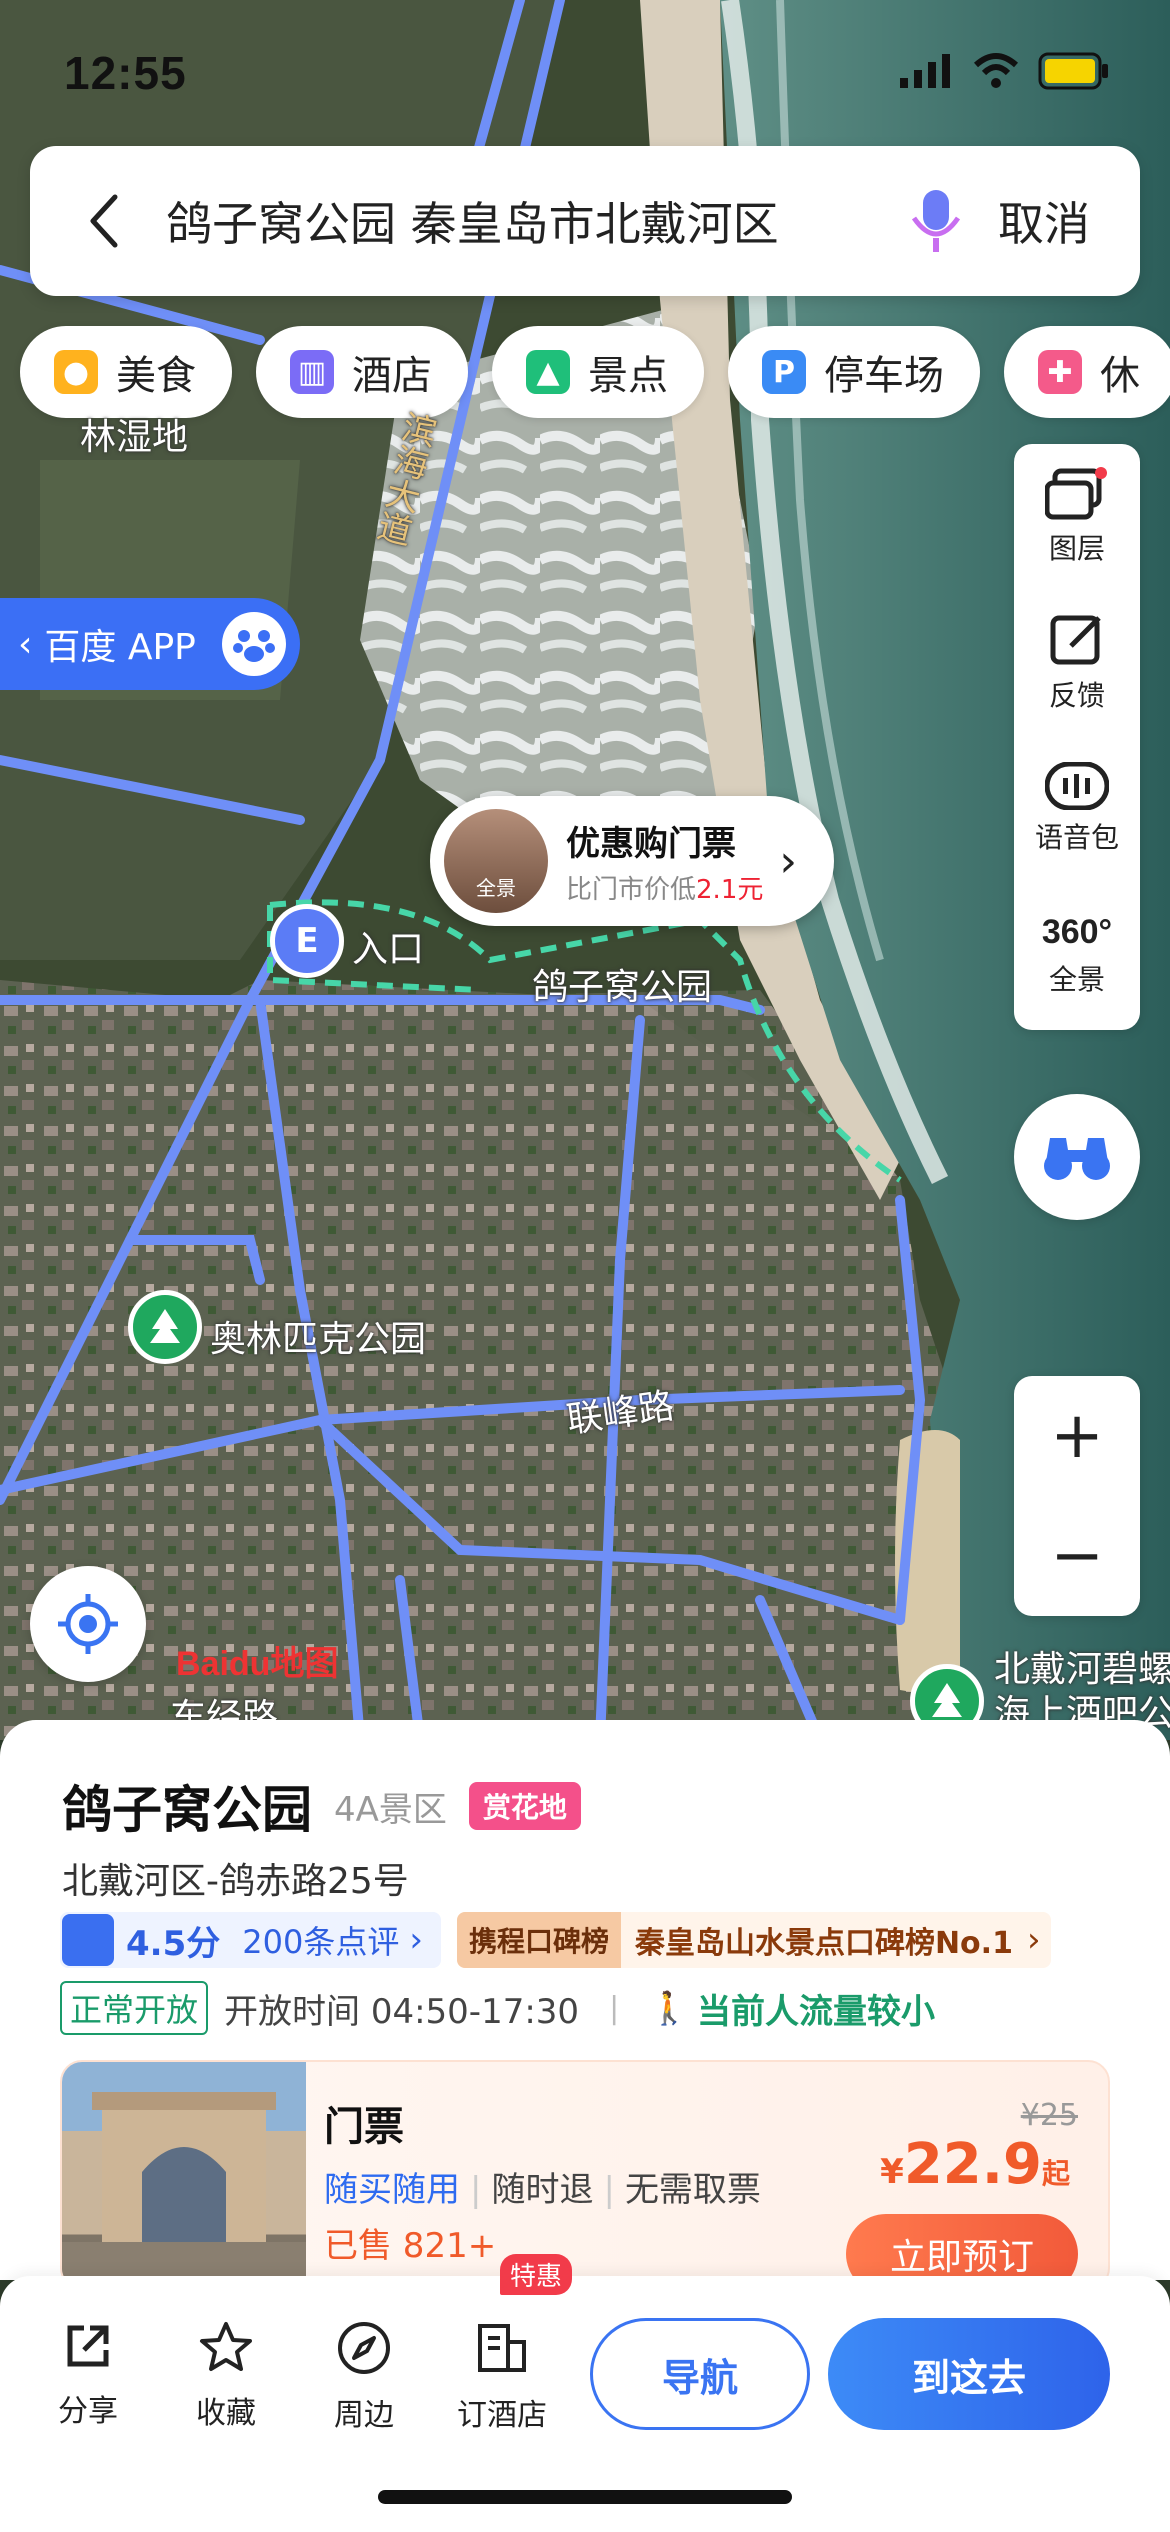 The width and height of the screenshot is (1170, 2532). Describe the element at coordinates (598, 372) in the screenshot. I see `chip-scenic: ▲ 景点` at that location.